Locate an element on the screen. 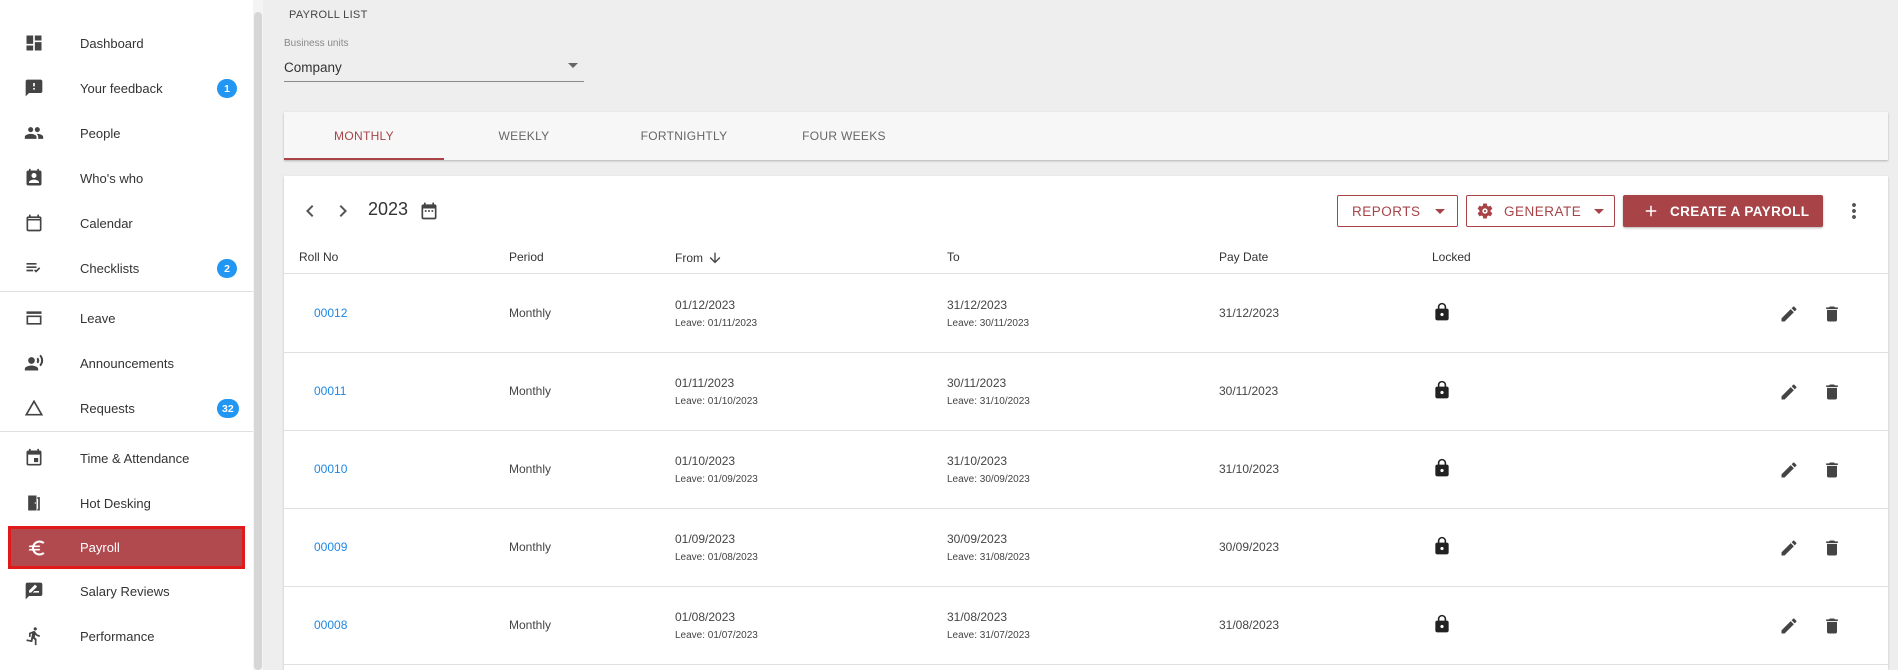  sidebar-item-label: Leave is located at coordinates (98, 318).